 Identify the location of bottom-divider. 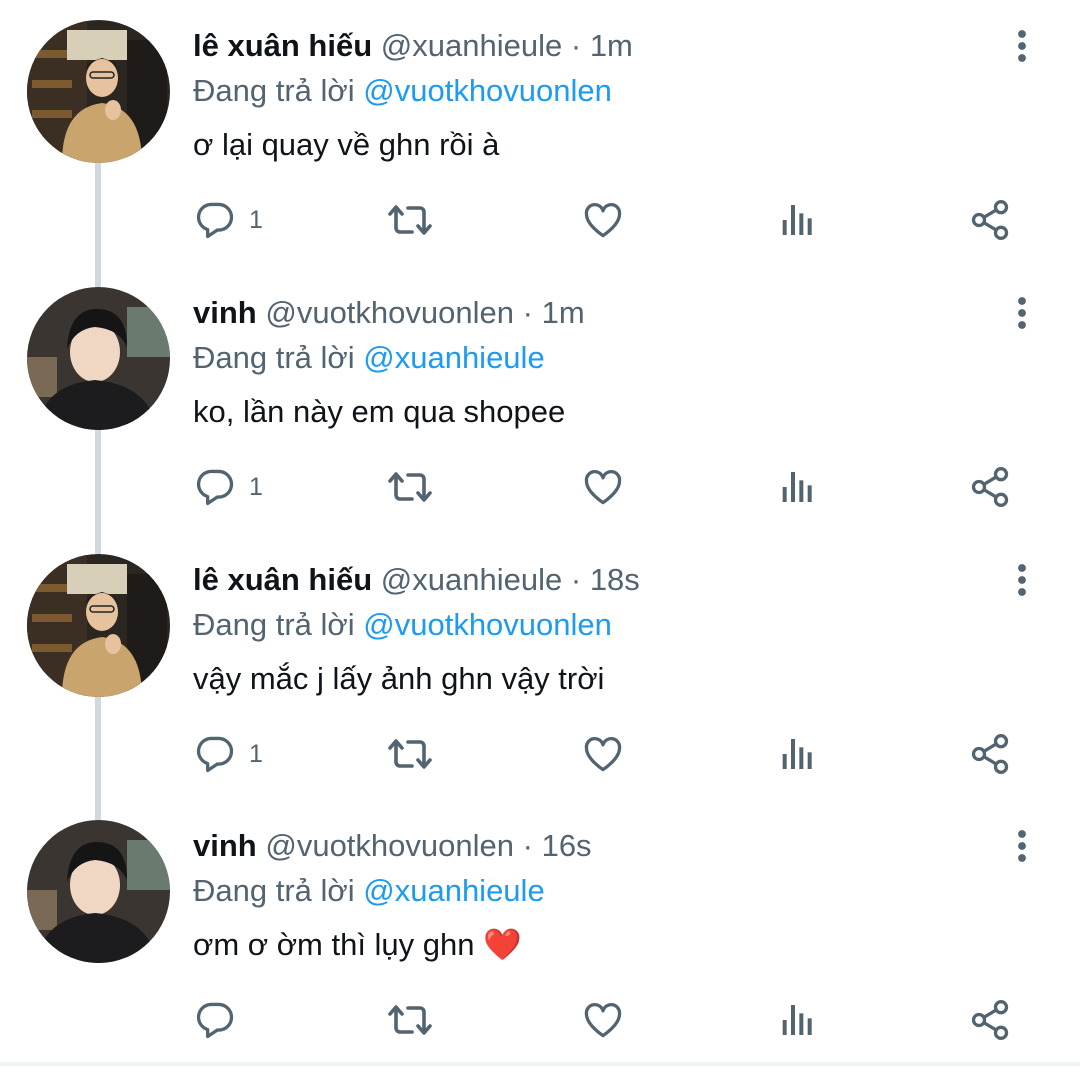
(540, 1064).